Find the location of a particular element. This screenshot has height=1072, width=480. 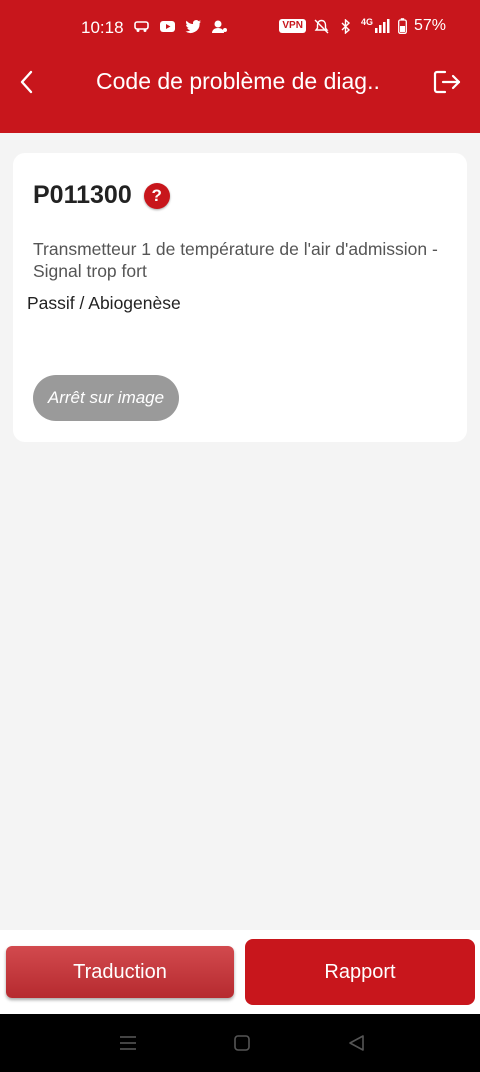

back-triangle-icon is located at coordinates (357, 1043).